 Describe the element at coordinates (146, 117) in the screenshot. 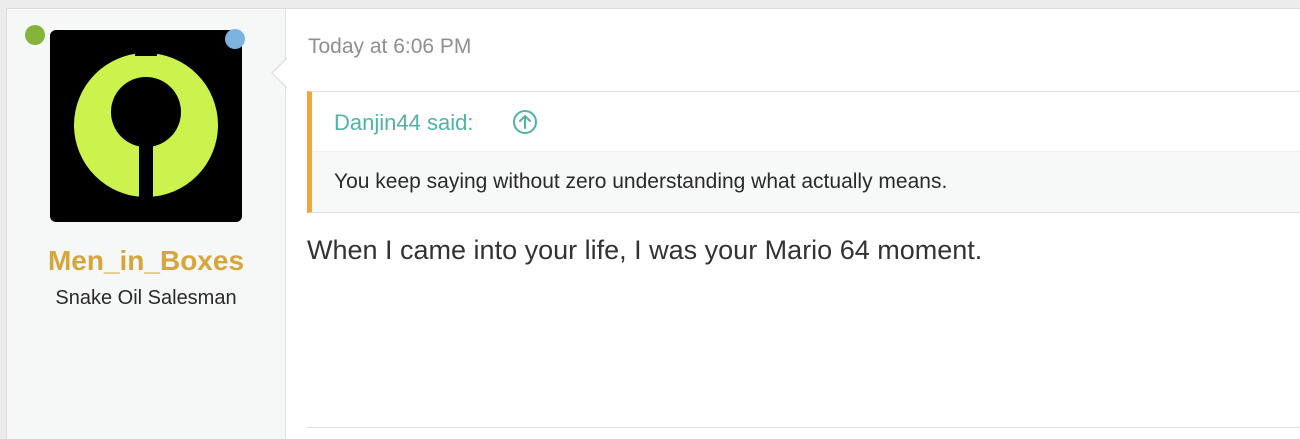

I see `keyhole-logo-icon` at that location.